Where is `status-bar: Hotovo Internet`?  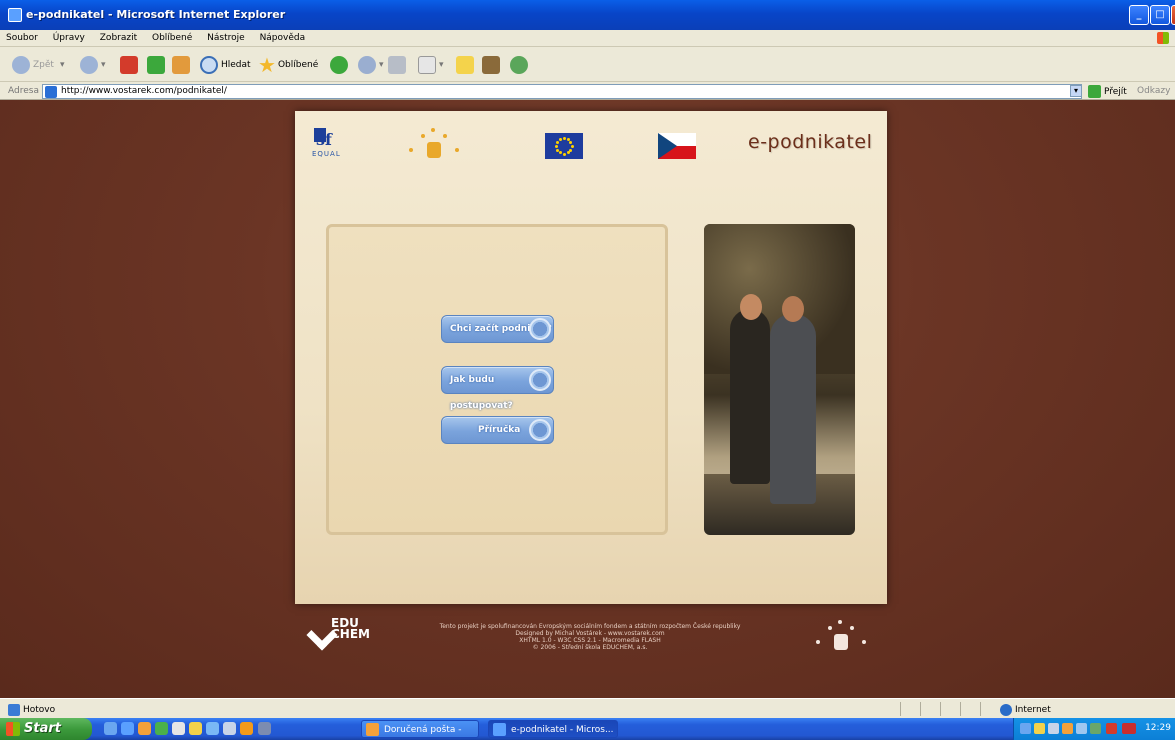 status-bar: Hotovo Internet is located at coordinates (587, 708).